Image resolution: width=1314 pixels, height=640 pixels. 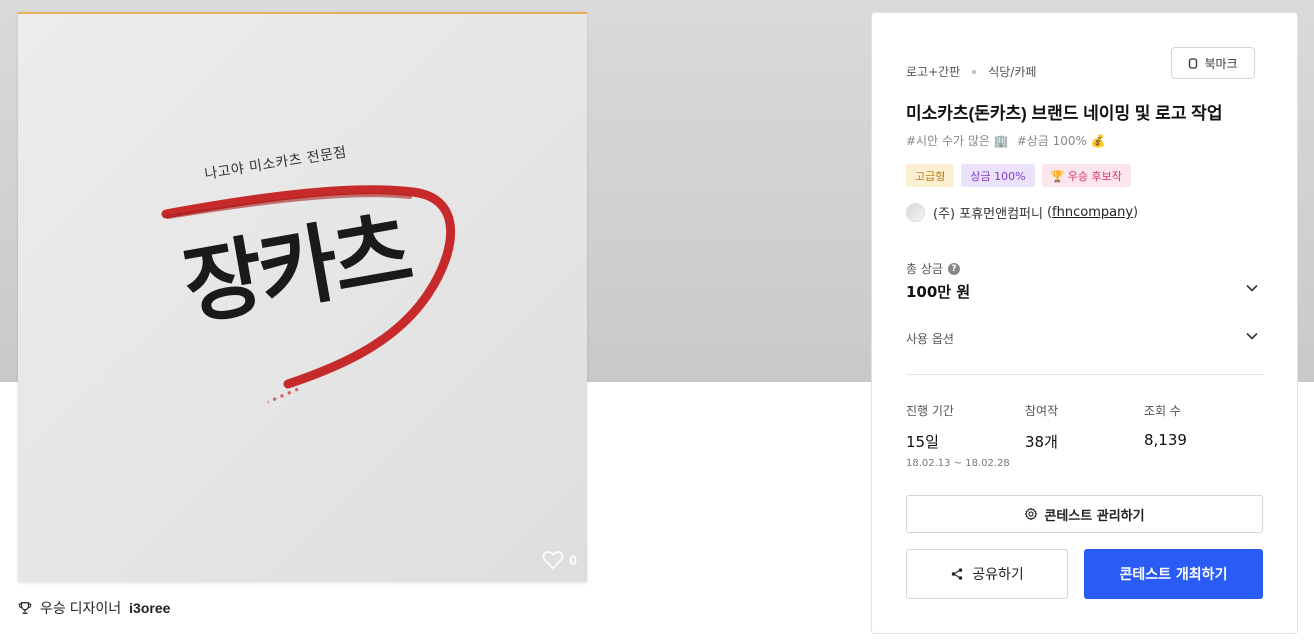 I want to click on hashtag: #시안 수가 많은 🏢, so click(x=957, y=140).